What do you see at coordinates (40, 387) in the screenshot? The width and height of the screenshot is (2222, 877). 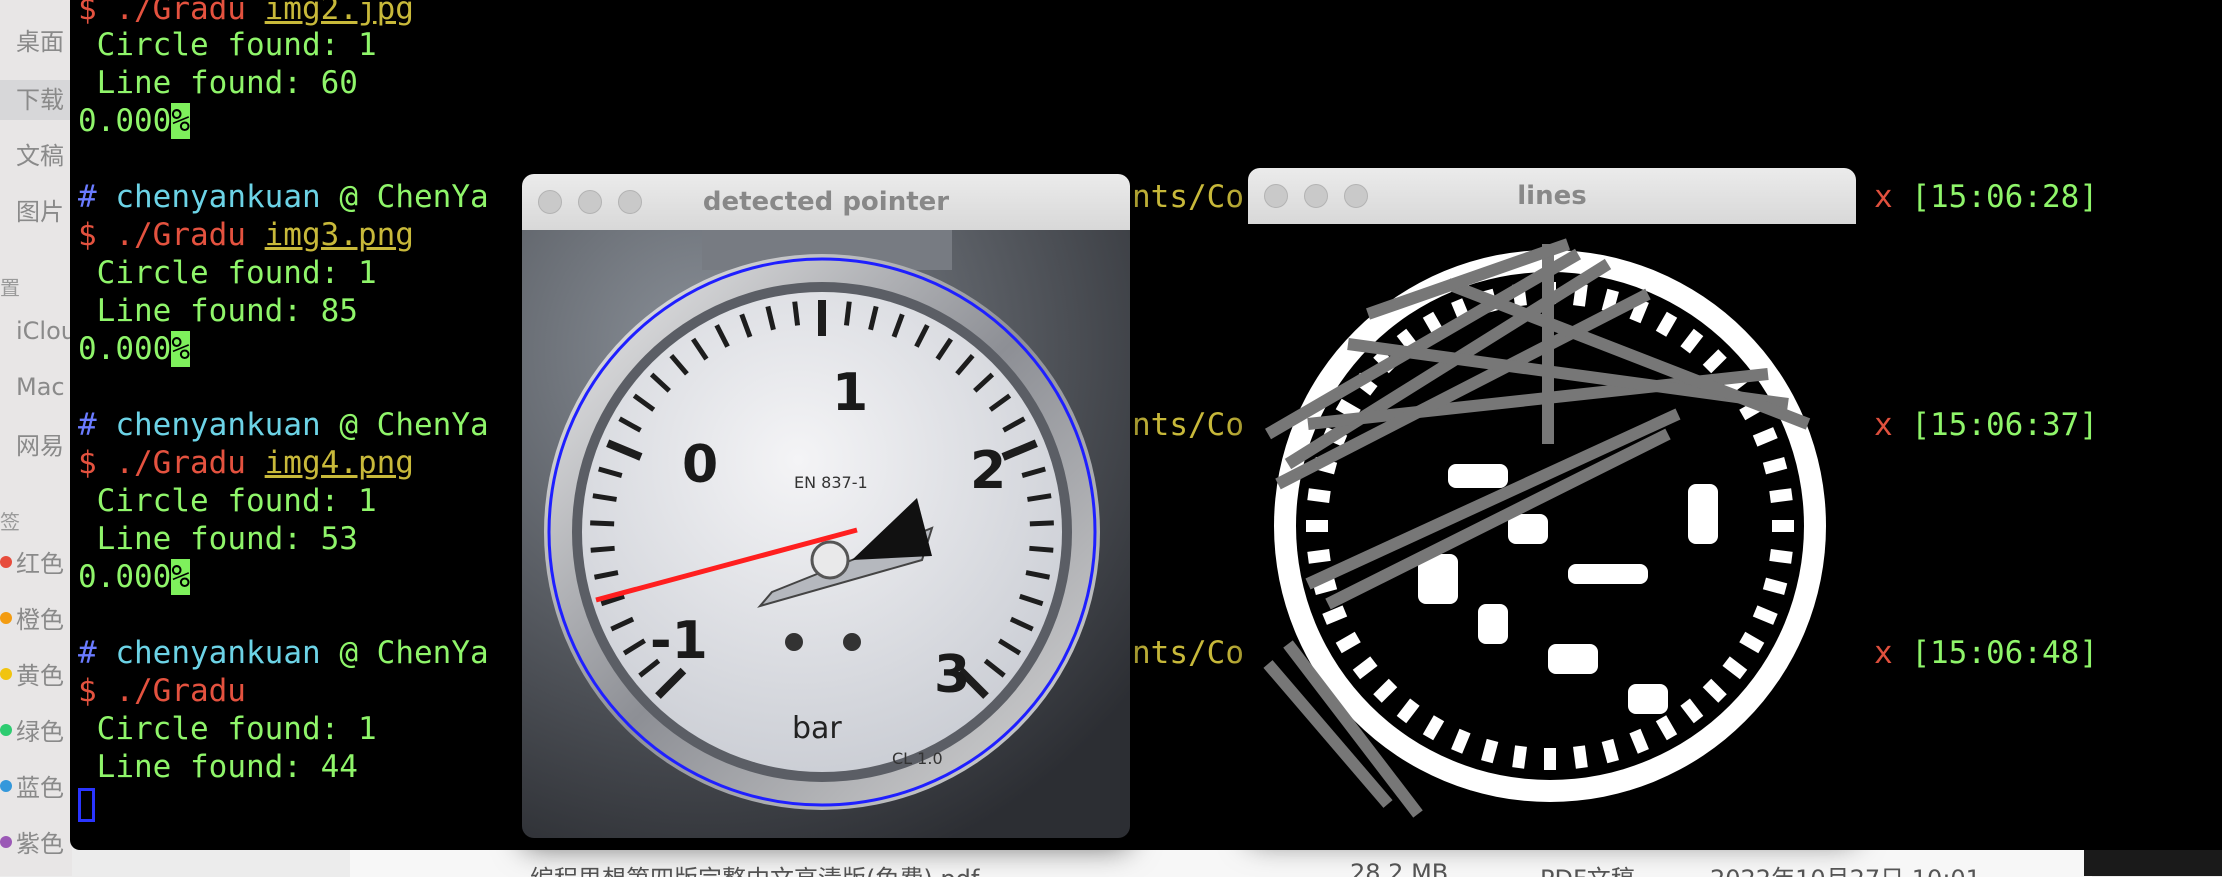 I see `sidebar-item-label: Mac` at bounding box center [40, 387].